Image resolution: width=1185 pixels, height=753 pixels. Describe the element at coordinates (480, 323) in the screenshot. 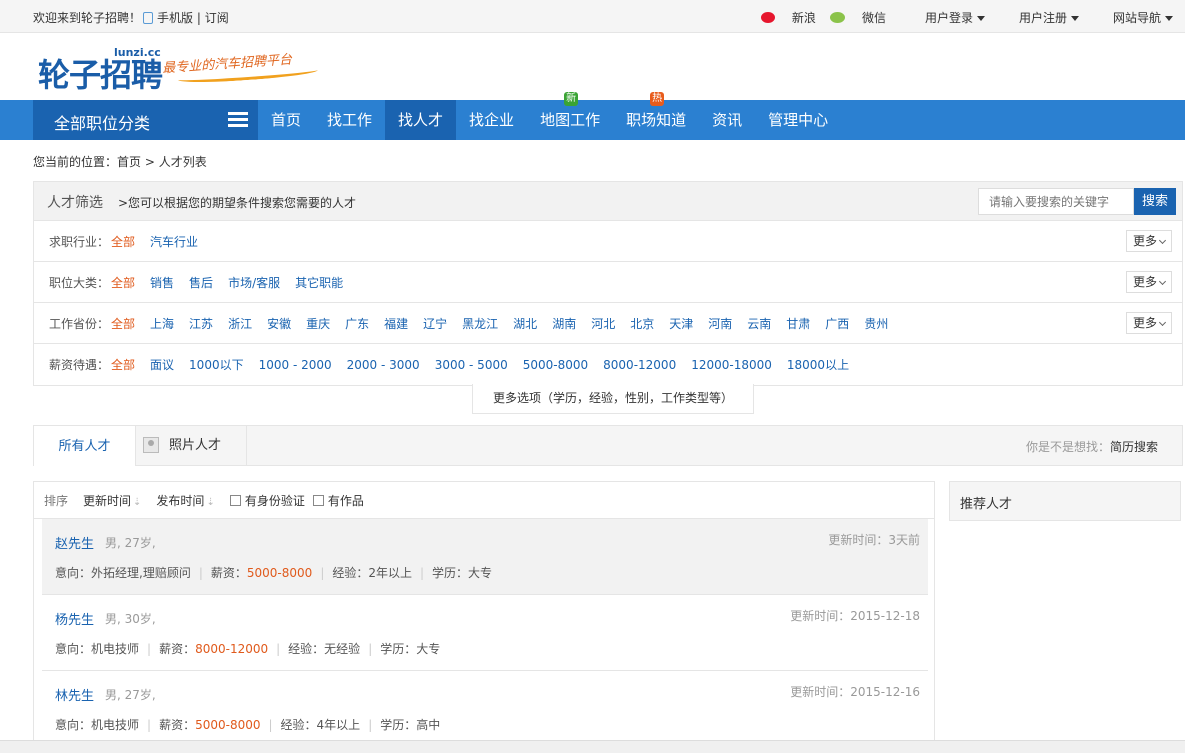

I see `filter-option: 黑龙江` at that location.